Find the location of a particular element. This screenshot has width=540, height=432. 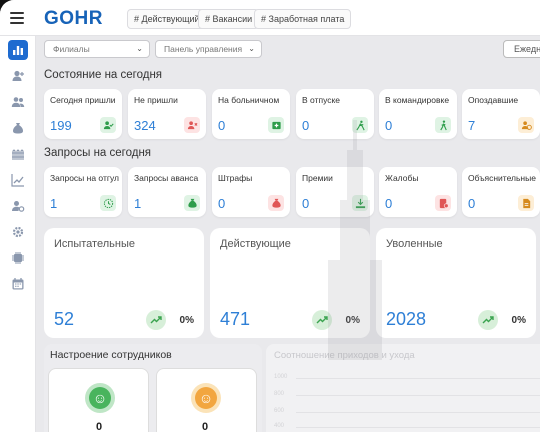

dashboard-select: Панель управления ⌄ is located at coordinates (208, 49).